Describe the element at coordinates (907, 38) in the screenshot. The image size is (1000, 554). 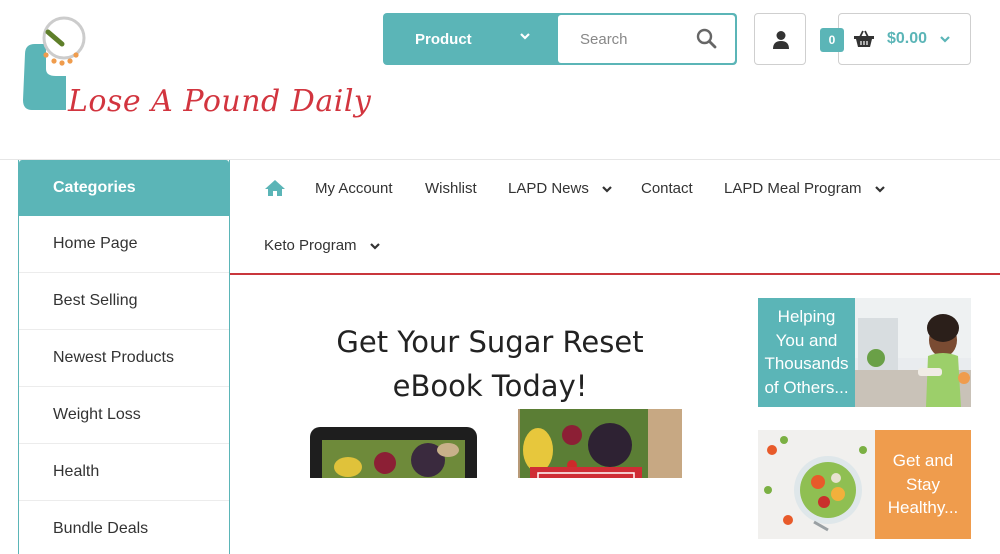
I see `cart-total: $0.00` at that location.